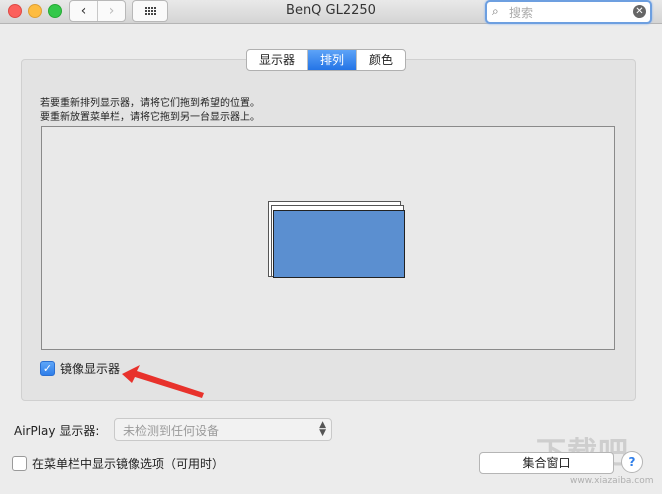  Describe the element at coordinates (332, 60) in the screenshot. I see `tab-arrangement: 排列` at that location.